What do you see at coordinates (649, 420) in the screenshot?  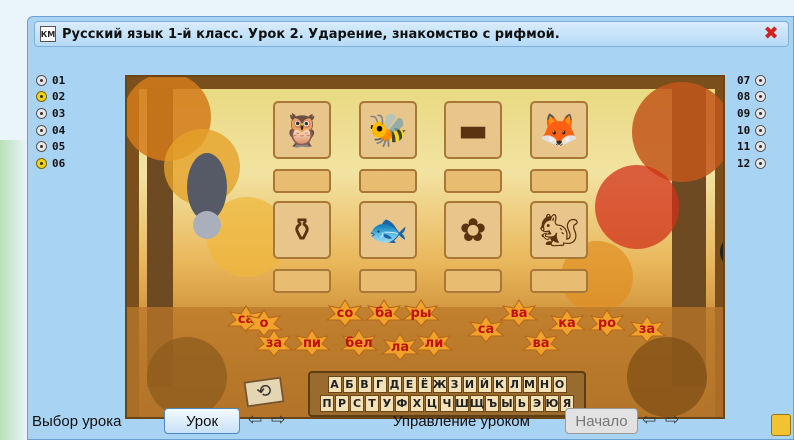 I see `prev-step-arrow-icon: ⇦` at bounding box center [649, 420].